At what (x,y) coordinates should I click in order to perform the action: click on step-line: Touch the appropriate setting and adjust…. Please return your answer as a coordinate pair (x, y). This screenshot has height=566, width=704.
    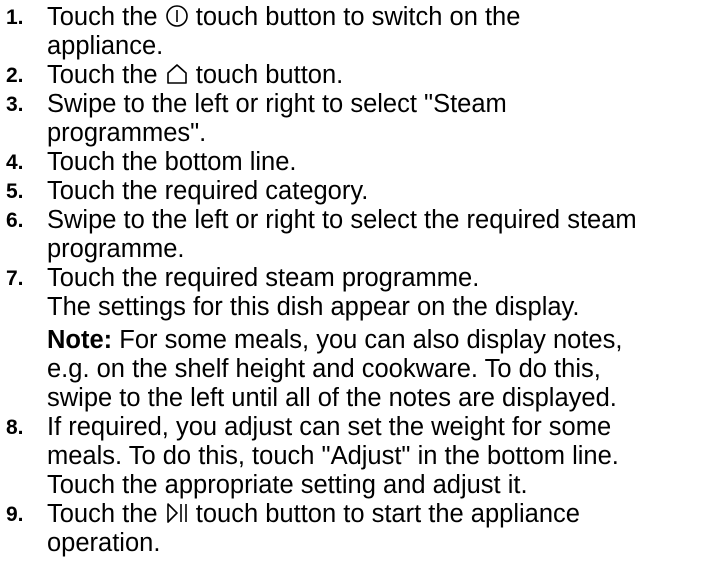
    Looking at the image, I should click on (287, 485).